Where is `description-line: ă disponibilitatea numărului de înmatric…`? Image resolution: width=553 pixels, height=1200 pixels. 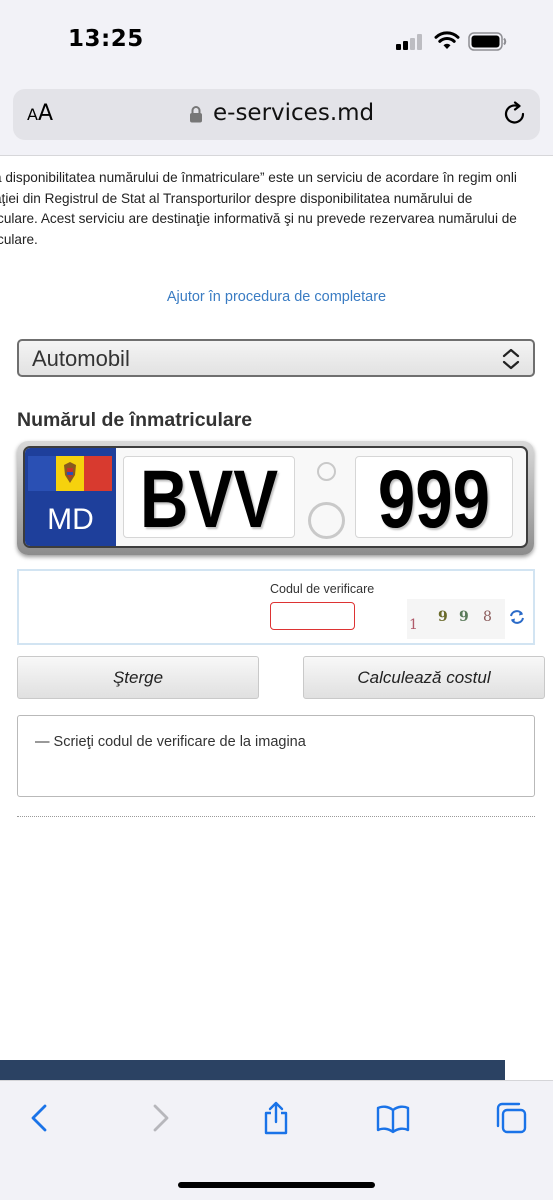 description-line: ă disponibilitatea numărului de înmatric… is located at coordinates (258, 177).